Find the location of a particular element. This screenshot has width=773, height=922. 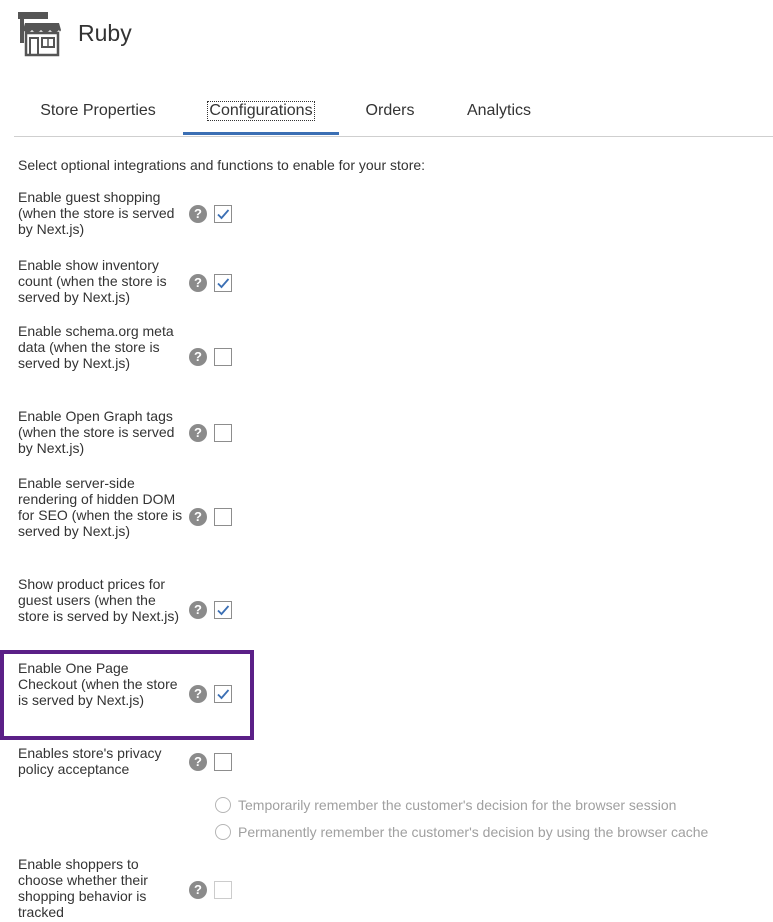

checkbox-show-inventory is located at coordinates (223, 283).